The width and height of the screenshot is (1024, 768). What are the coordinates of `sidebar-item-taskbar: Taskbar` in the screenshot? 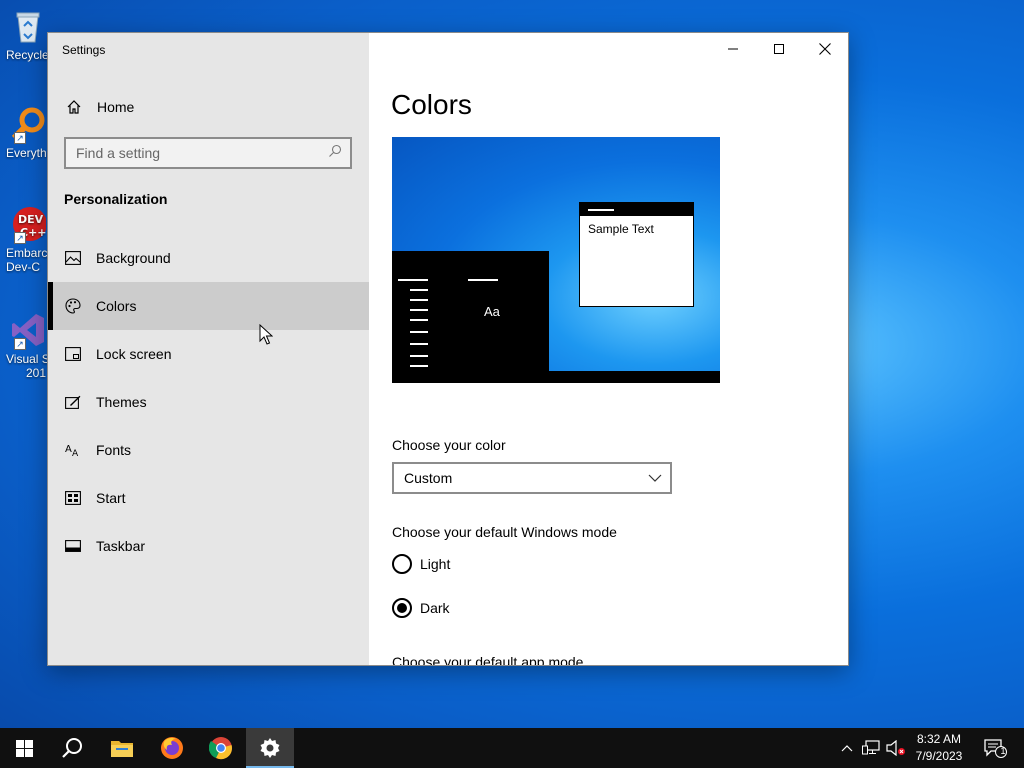 It's located at (208, 546).